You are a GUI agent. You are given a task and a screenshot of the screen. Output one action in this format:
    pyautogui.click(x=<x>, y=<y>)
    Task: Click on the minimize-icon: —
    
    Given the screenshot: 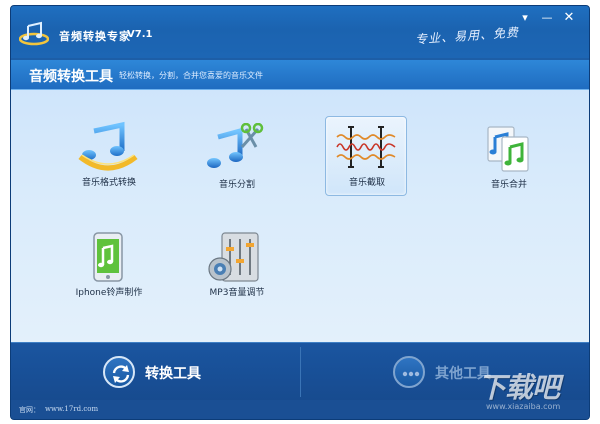 What is the action you would take?
    pyautogui.click(x=547, y=18)
    